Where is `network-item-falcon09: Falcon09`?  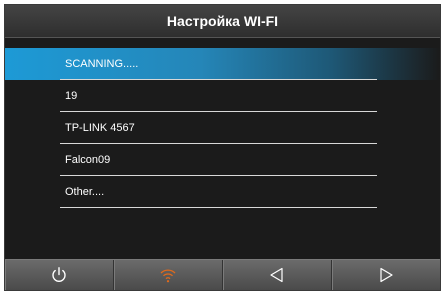 network-item-falcon09: Falcon09 is located at coordinates (222, 160).